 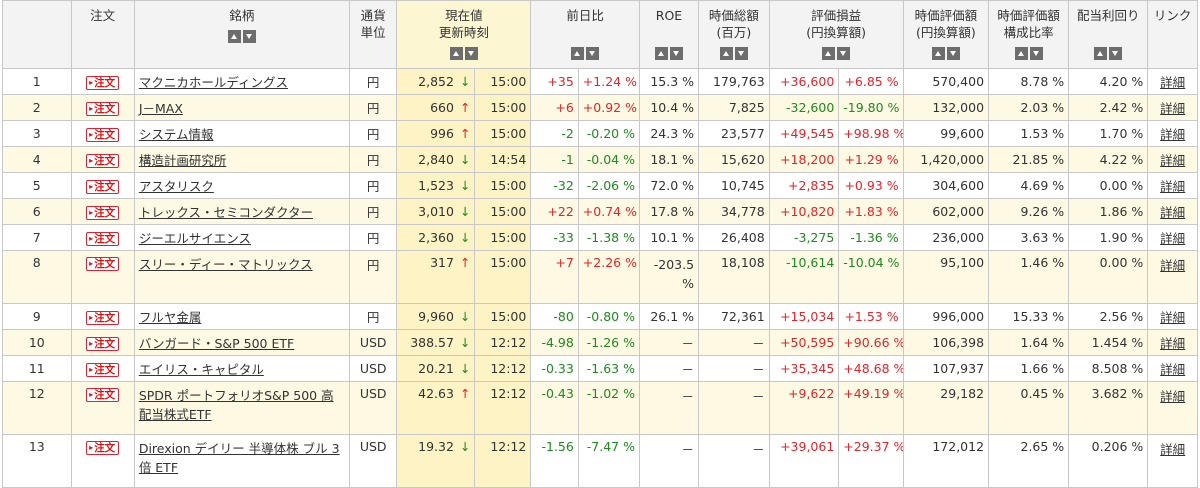 What do you see at coordinates (176, 186) in the screenshot?
I see `stock-name-link: アスタリスク` at bounding box center [176, 186].